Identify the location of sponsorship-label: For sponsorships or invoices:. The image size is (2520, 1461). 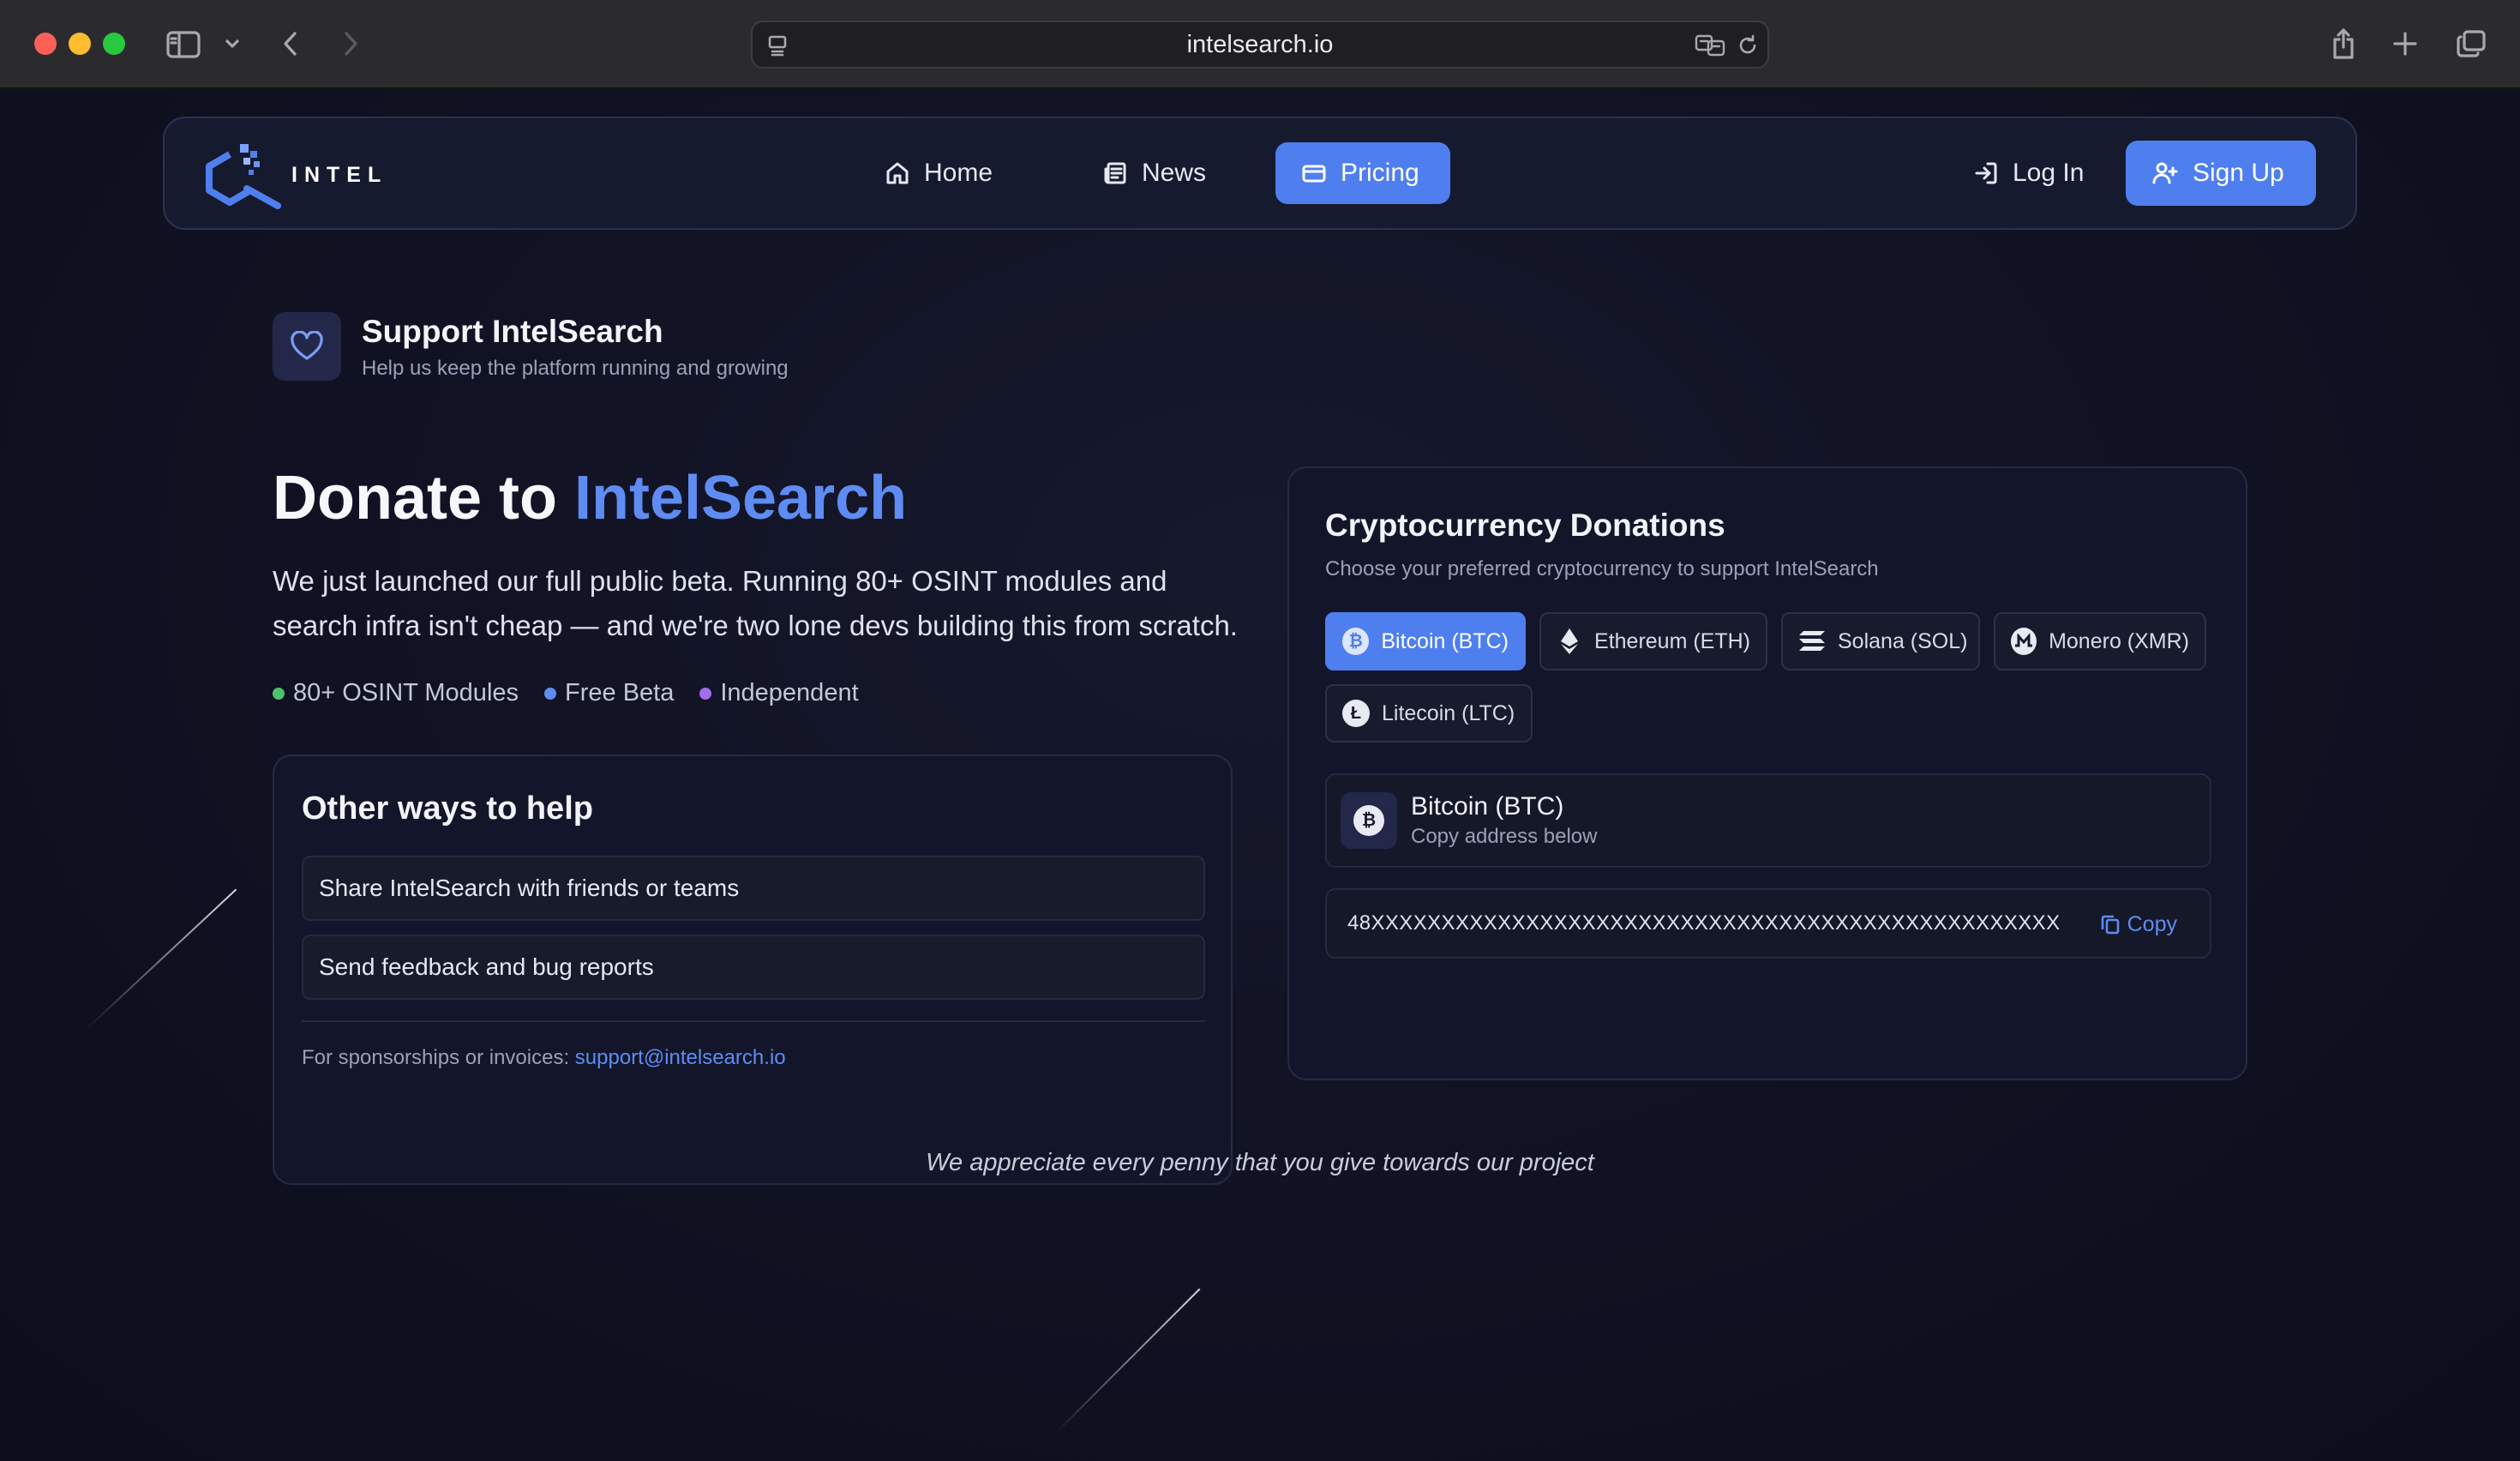
(438, 1057).